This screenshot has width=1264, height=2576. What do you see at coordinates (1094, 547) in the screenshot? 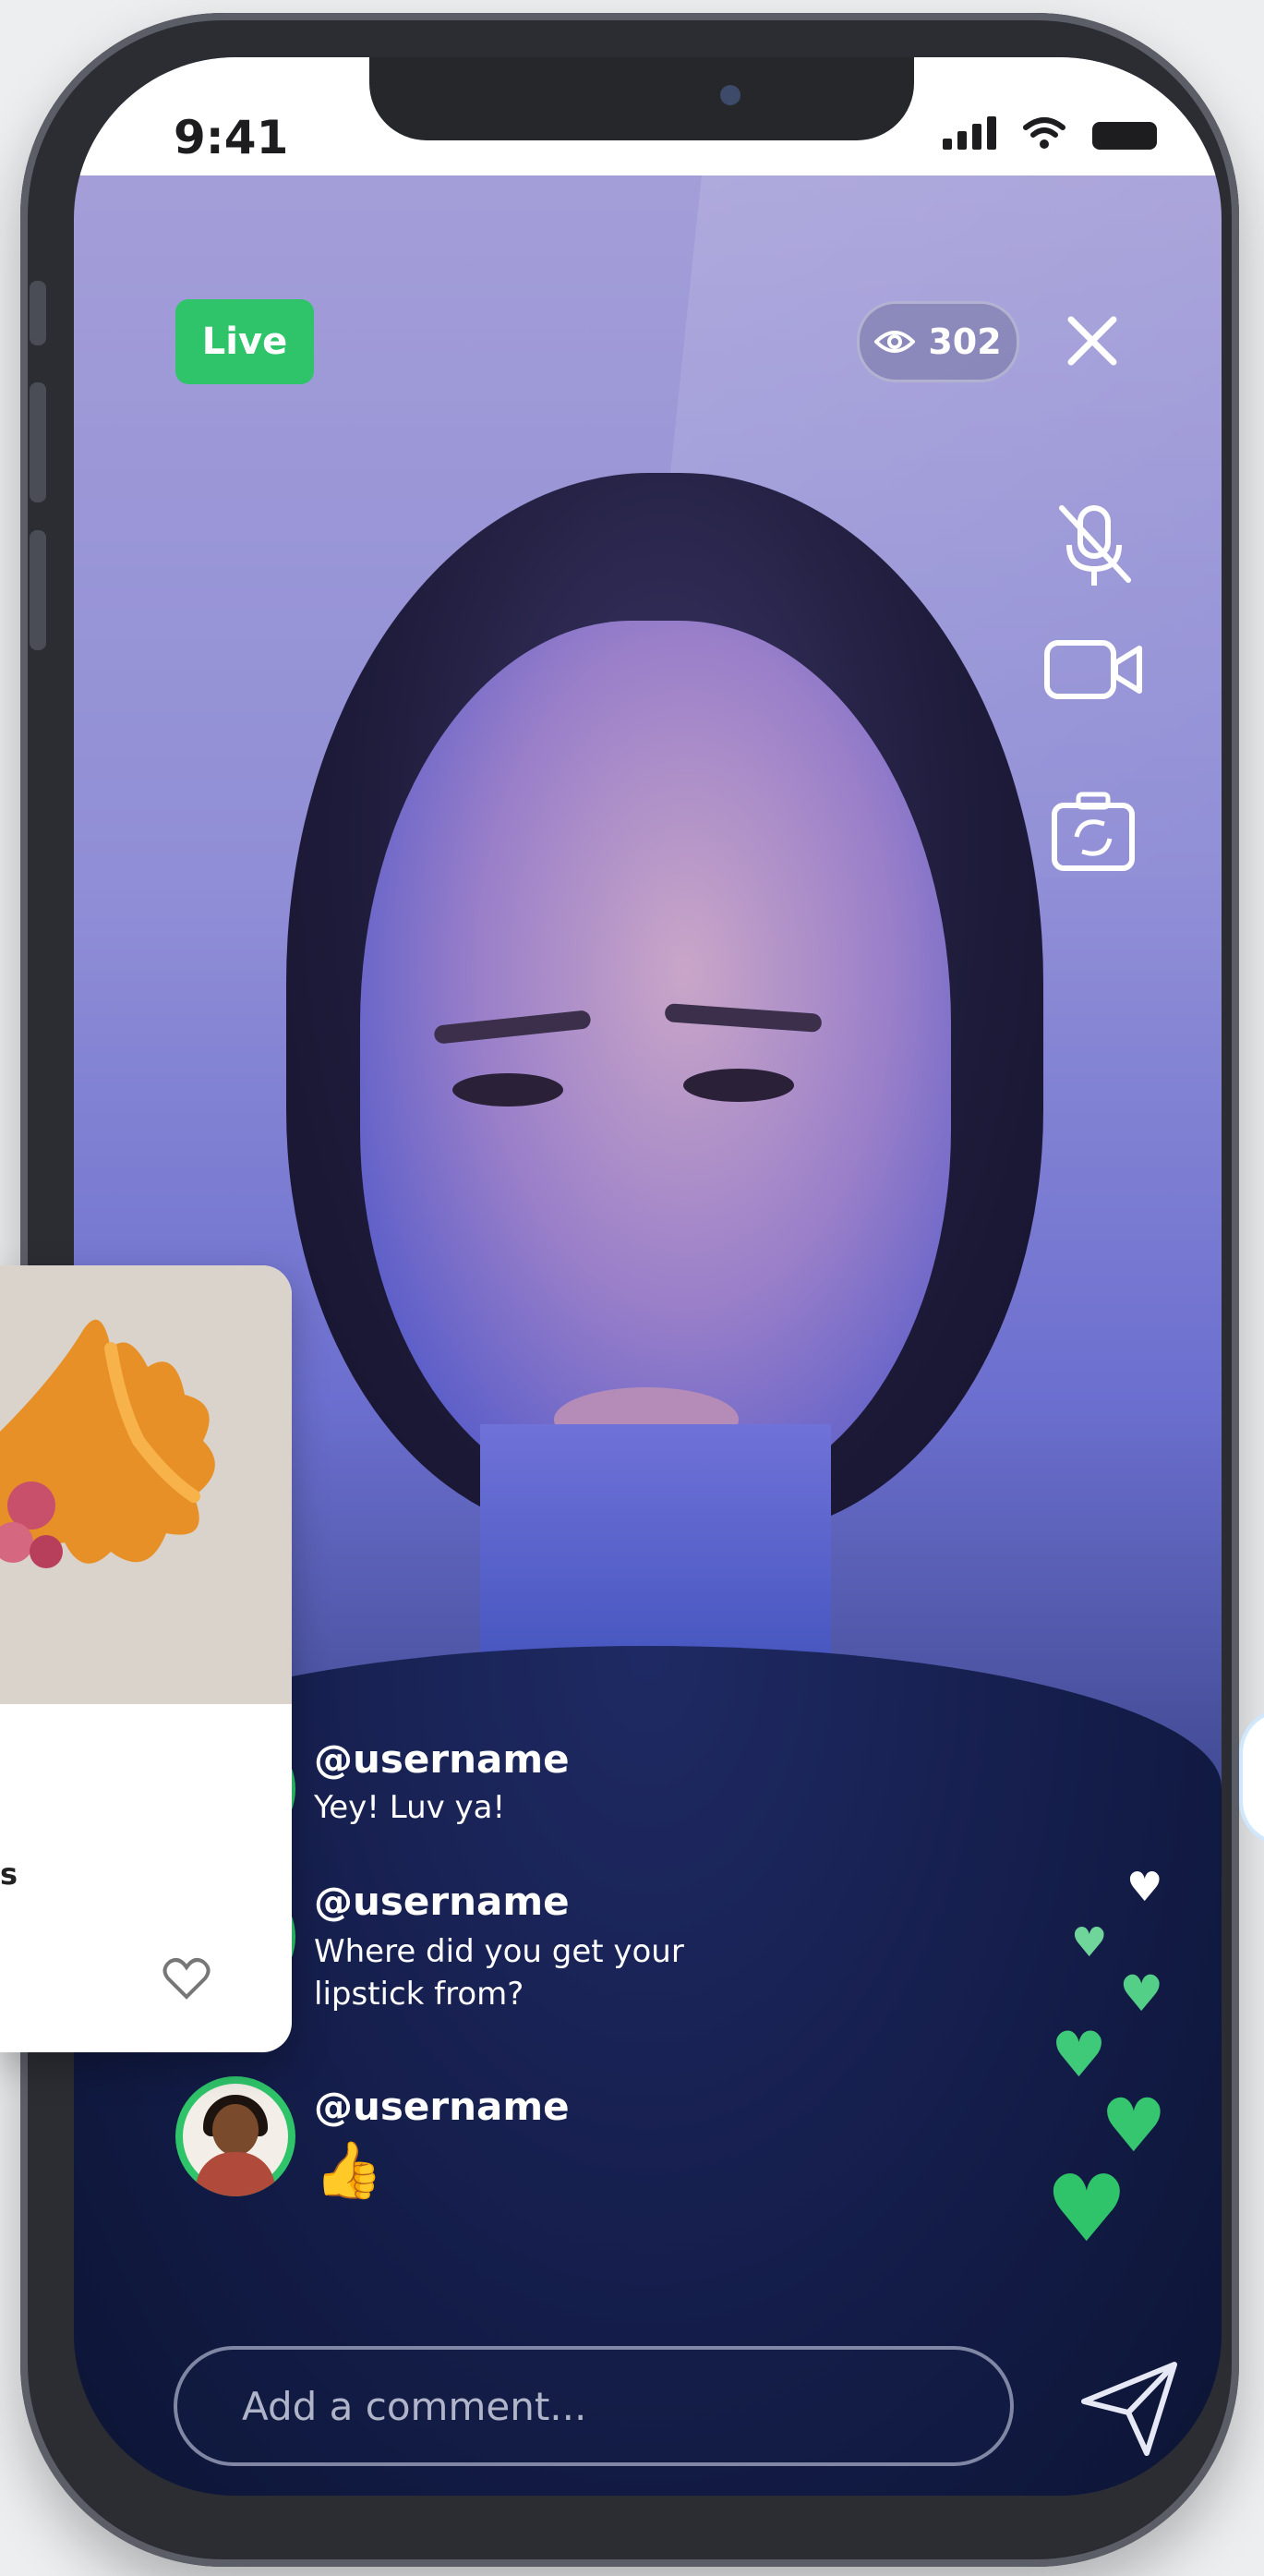
I see `mic-off-icon` at bounding box center [1094, 547].